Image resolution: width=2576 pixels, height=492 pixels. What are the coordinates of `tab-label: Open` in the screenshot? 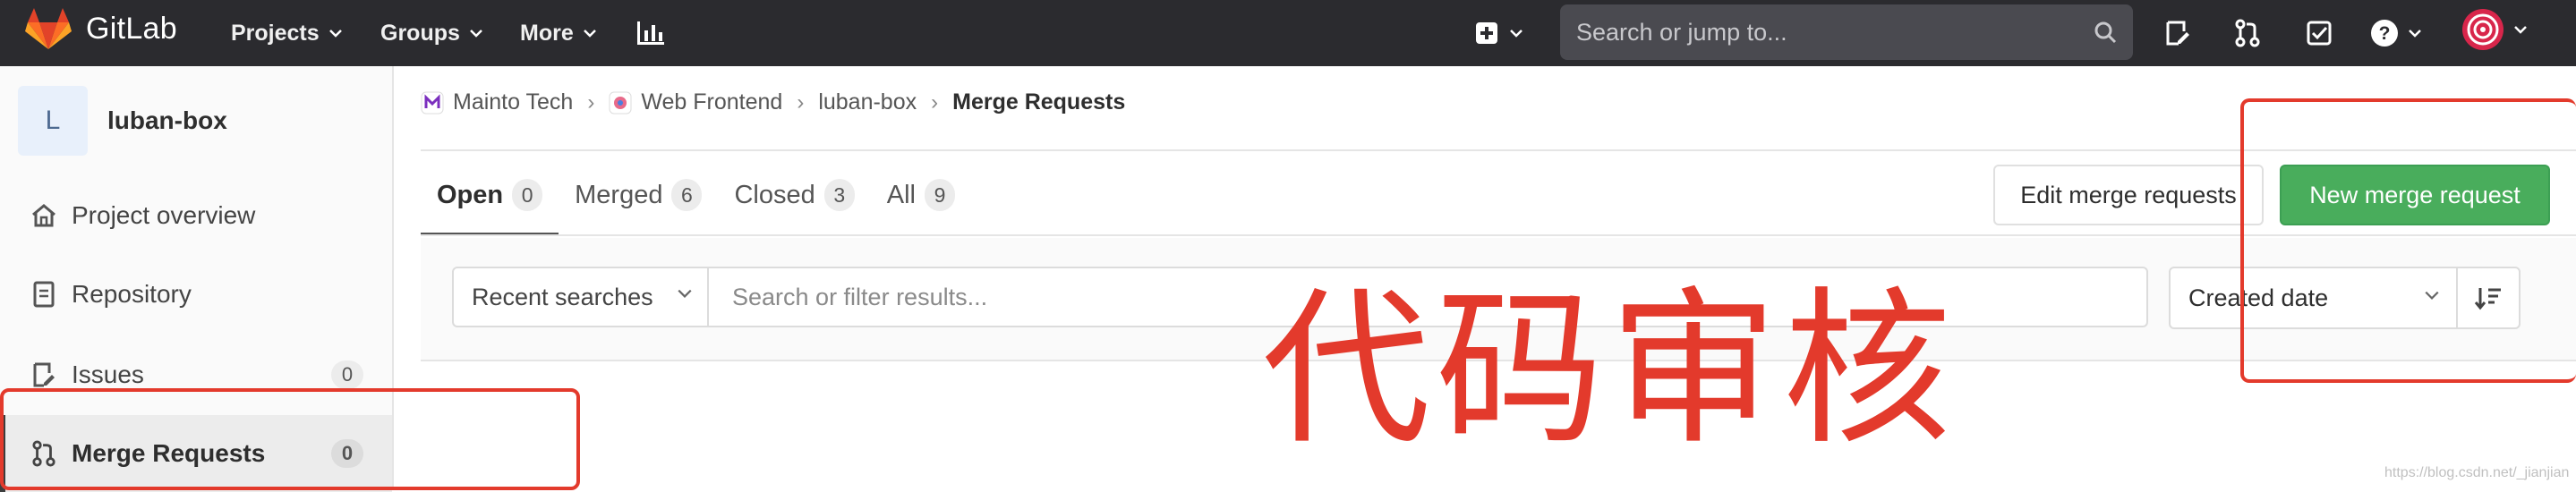 It's located at (470, 194).